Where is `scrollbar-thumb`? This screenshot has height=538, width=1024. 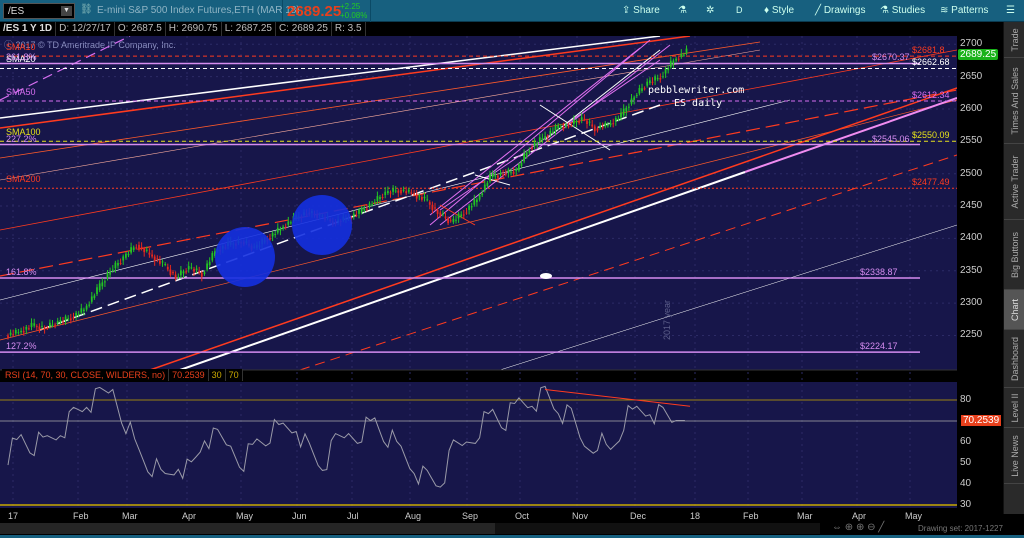 scrollbar-thumb is located at coordinates (247, 528).